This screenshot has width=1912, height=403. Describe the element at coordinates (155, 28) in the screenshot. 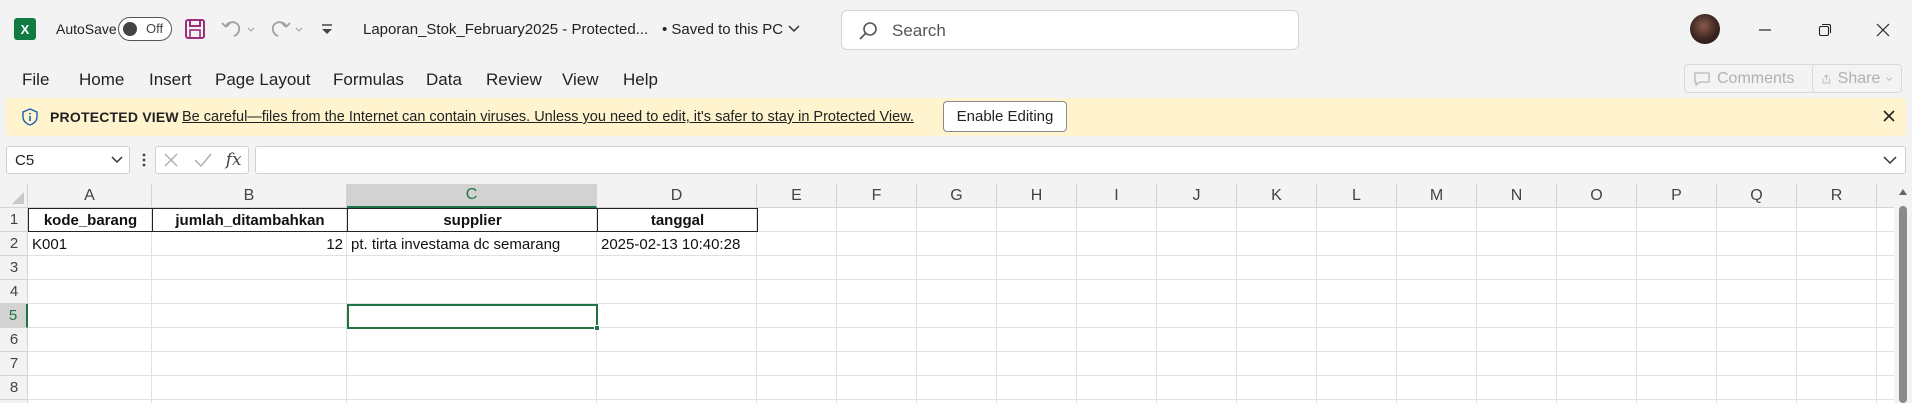

I see `autosave-state: Off` at that location.